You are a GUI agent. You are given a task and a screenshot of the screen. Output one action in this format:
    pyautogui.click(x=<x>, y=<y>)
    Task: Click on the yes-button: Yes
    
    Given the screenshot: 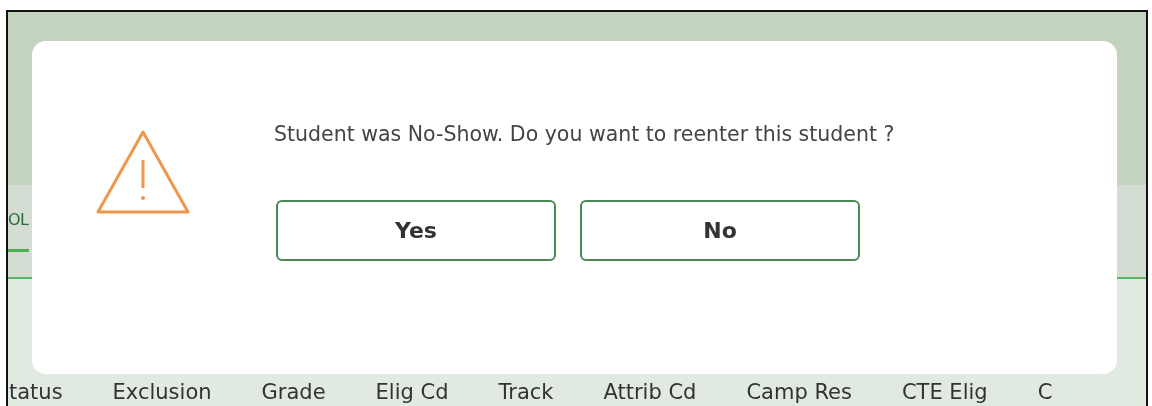 What is the action you would take?
    pyautogui.click(x=416, y=230)
    